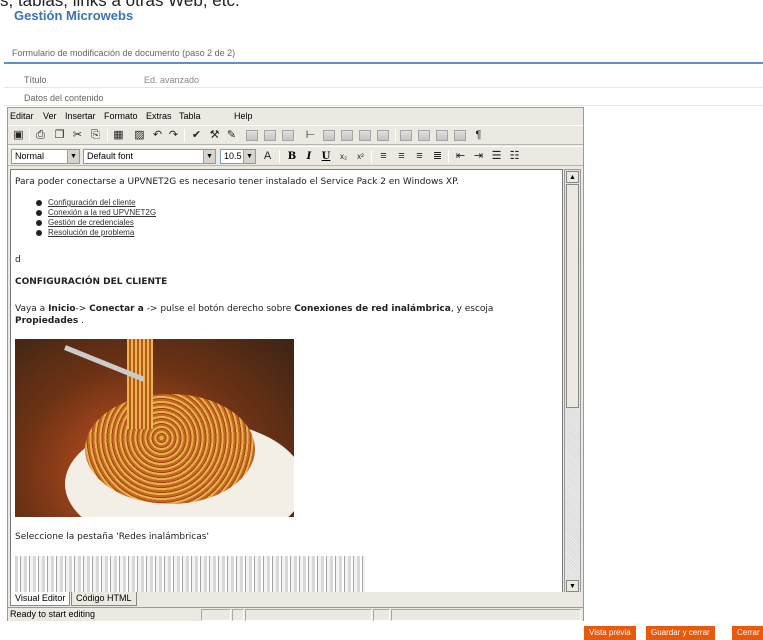 The image size is (763, 640). I want to click on italic-button: I, so click(309, 156).